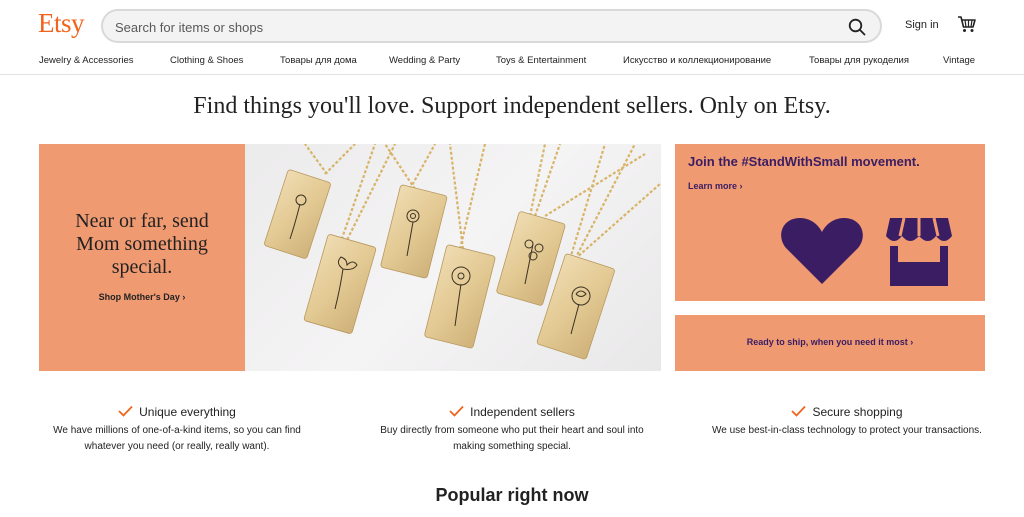  What do you see at coordinates (857, 412) in the screenshot?
I see `feature-title: Secure shopping` at bounding box center [857, 412].